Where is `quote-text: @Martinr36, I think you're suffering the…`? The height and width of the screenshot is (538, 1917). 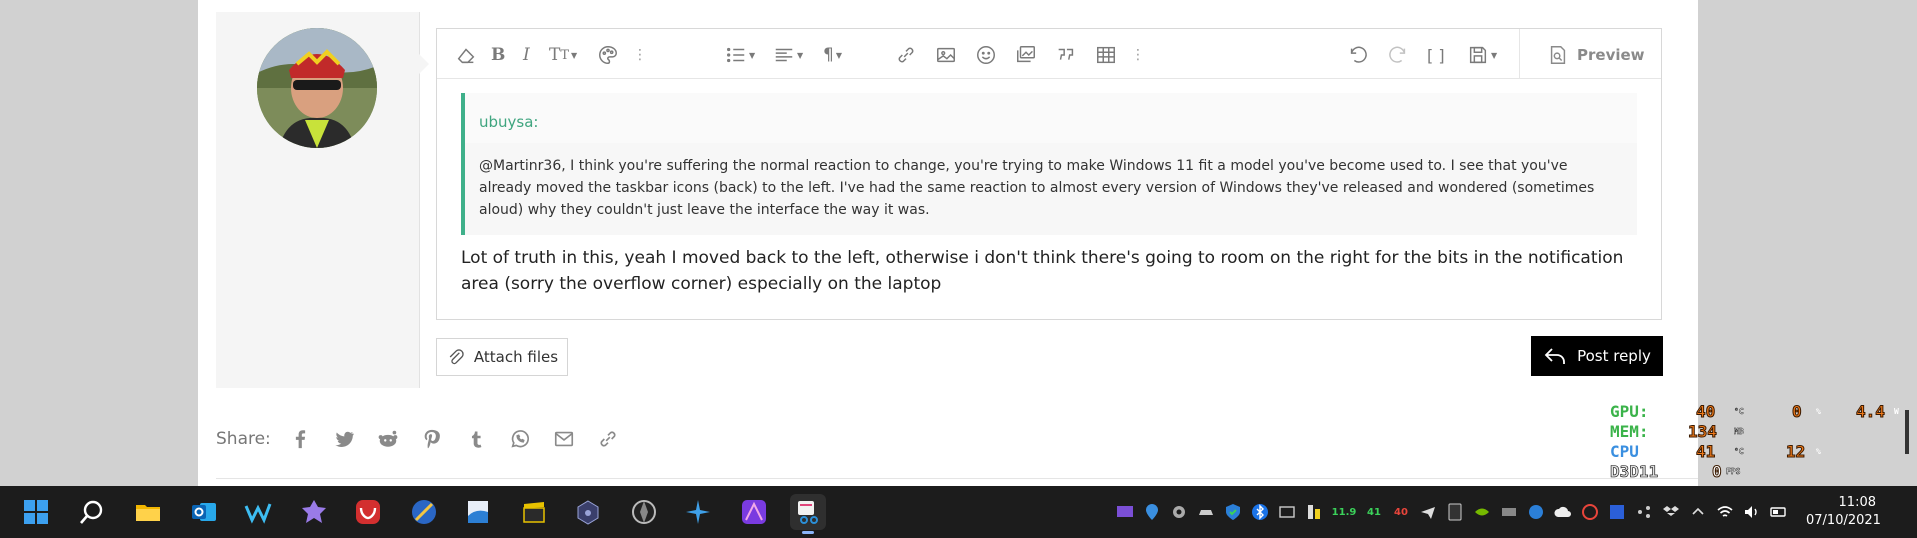 quote-text: @Martinr36, I think you're suffering the… is located at coordinates (1037, 188).